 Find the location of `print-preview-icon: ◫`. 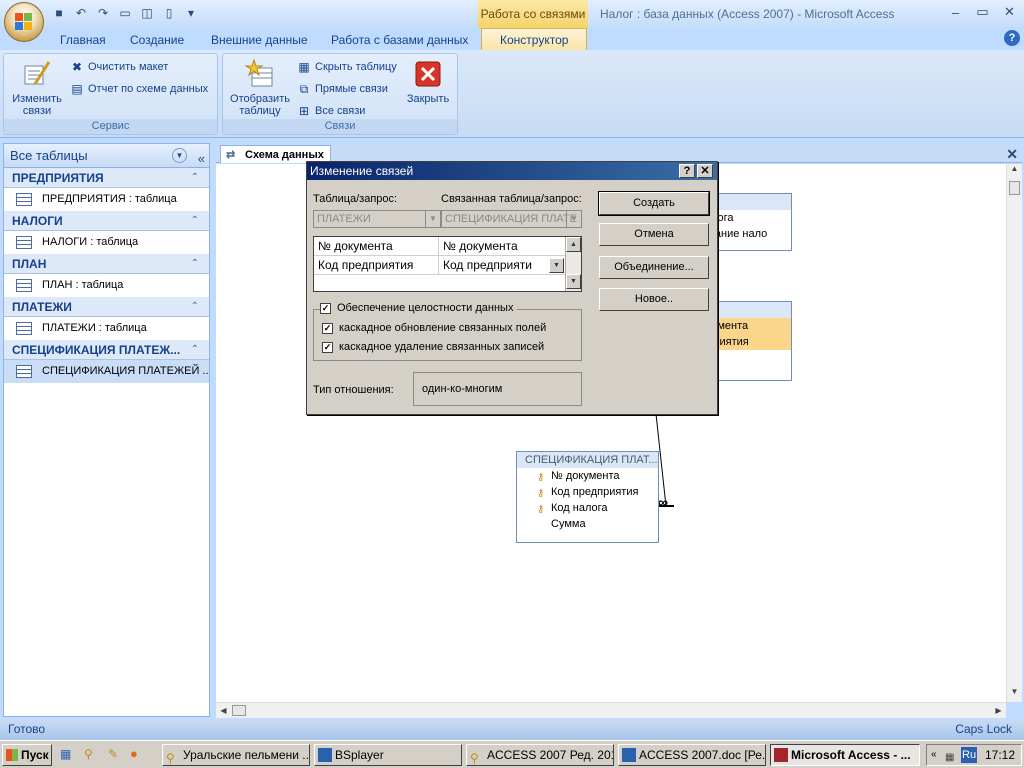

print-preview-icon: ◫ is located at coordinates (147, 13).